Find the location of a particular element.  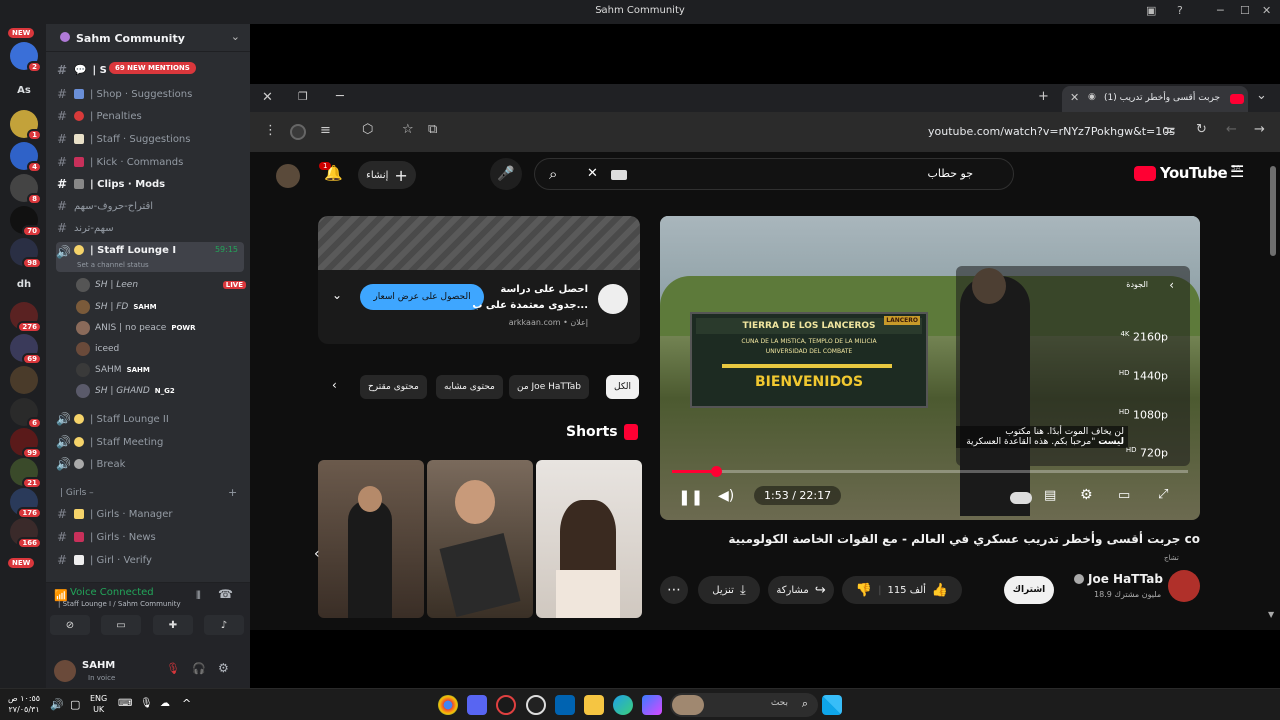

close-icon: ✕ is located at coordinates (1266, 10).